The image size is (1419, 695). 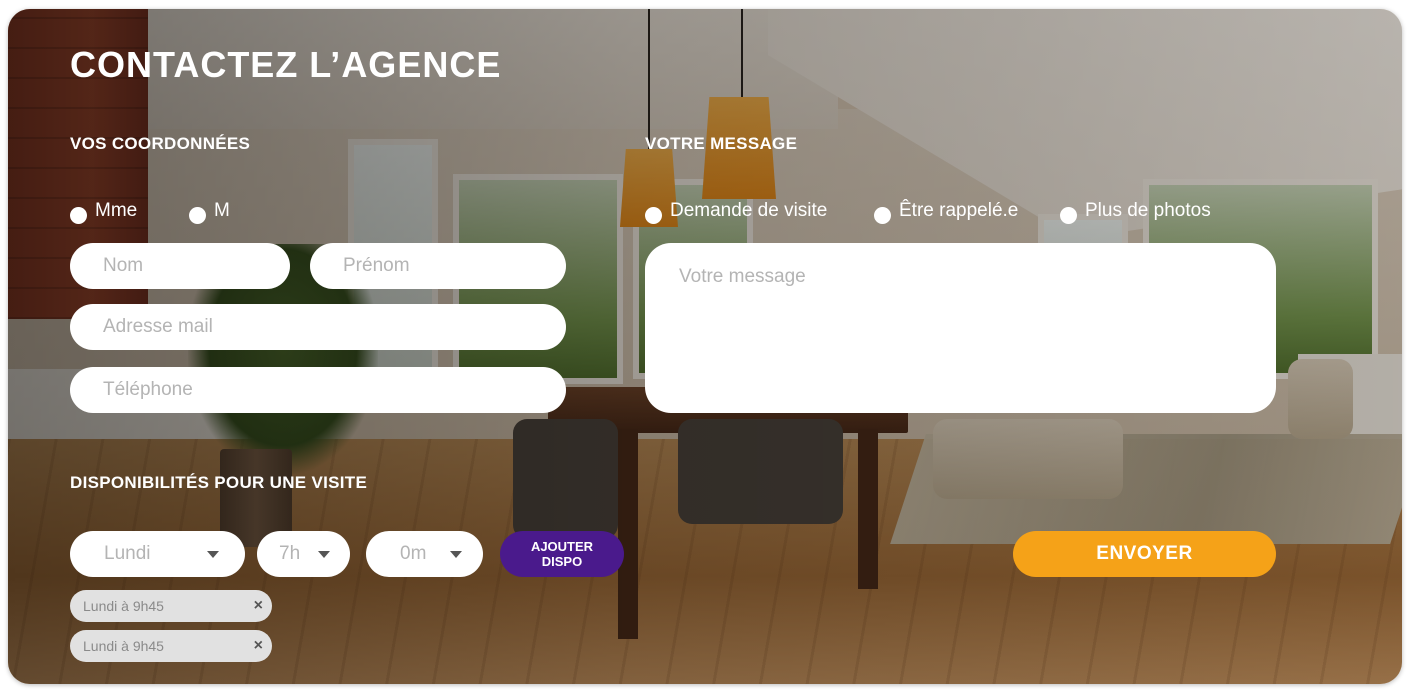 What do you see at coordinates (413, 553) in the screenshot?
I see `minute-select-value: 0m` at bounding box center [413, 553].